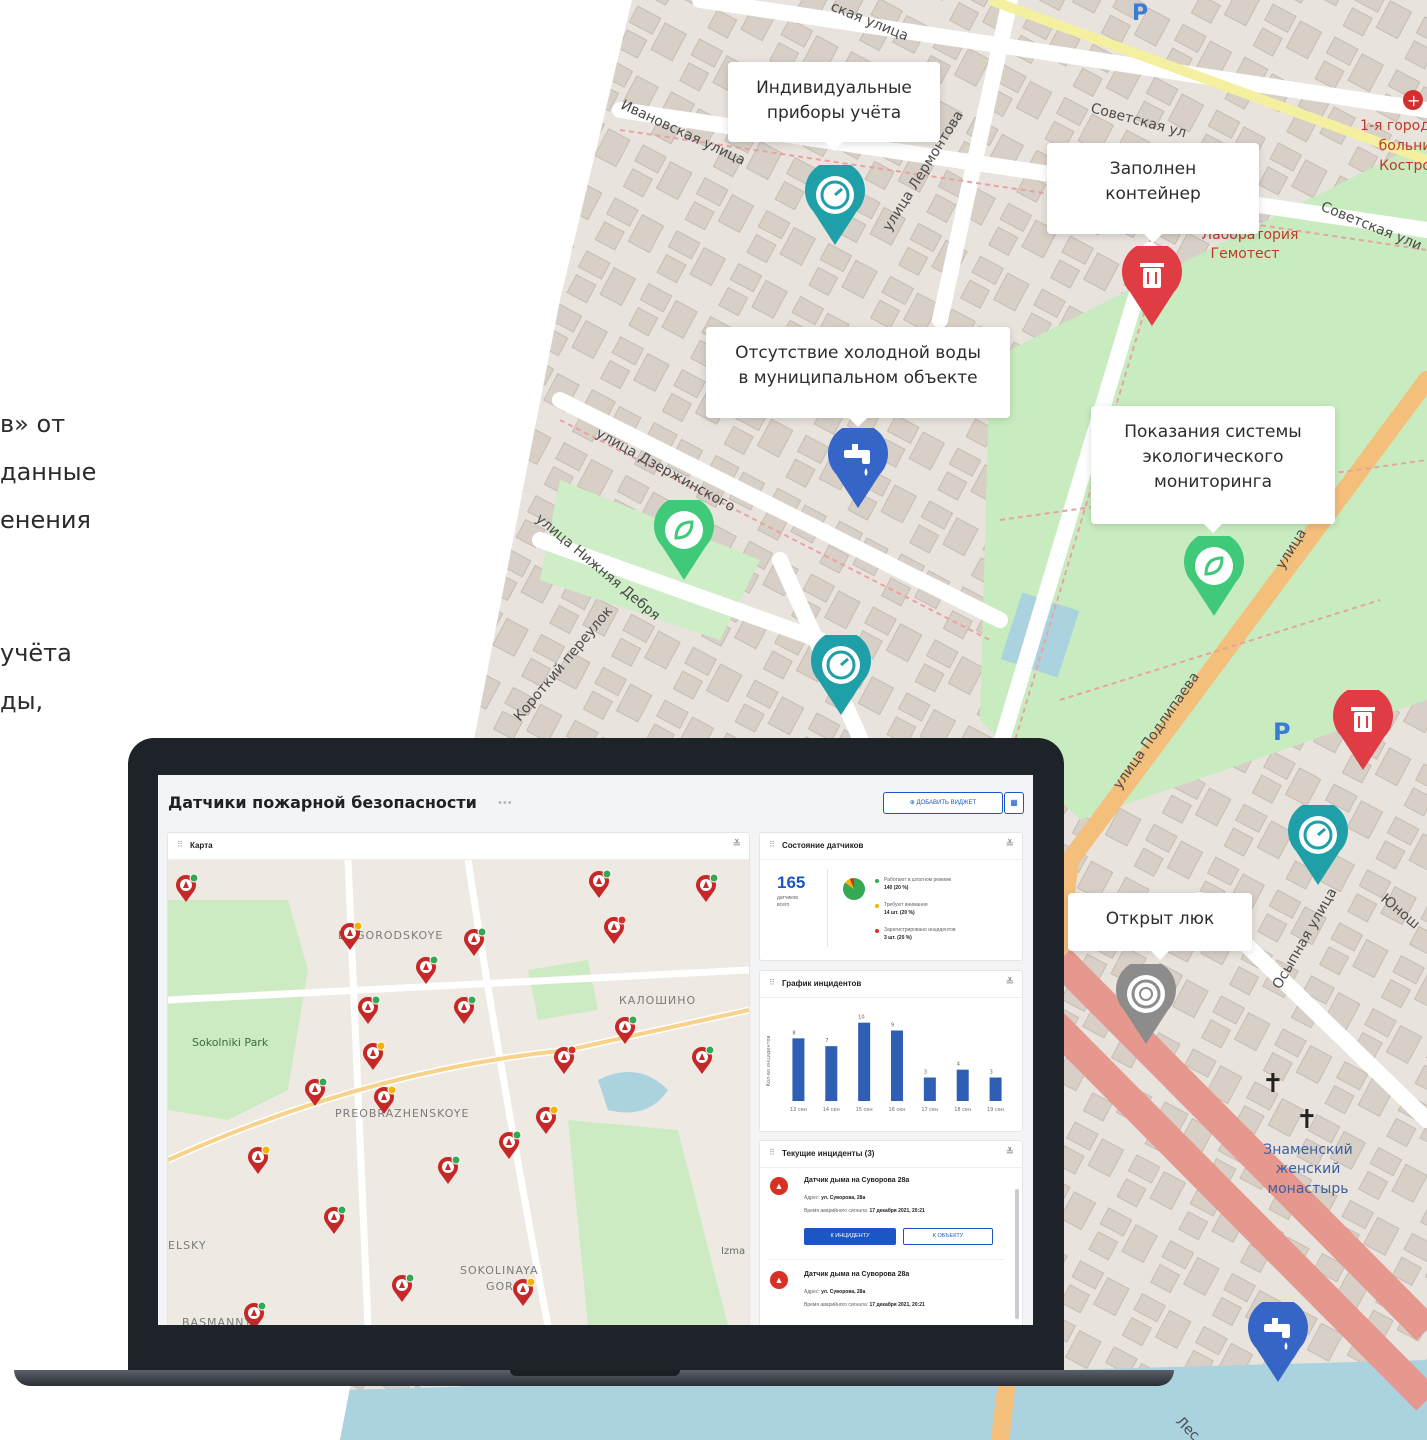  What do you see at coordinates (929, 1110) in the screenshot?
I see `x-tick-label: 17 сен` at bounding box center [929, 1110].